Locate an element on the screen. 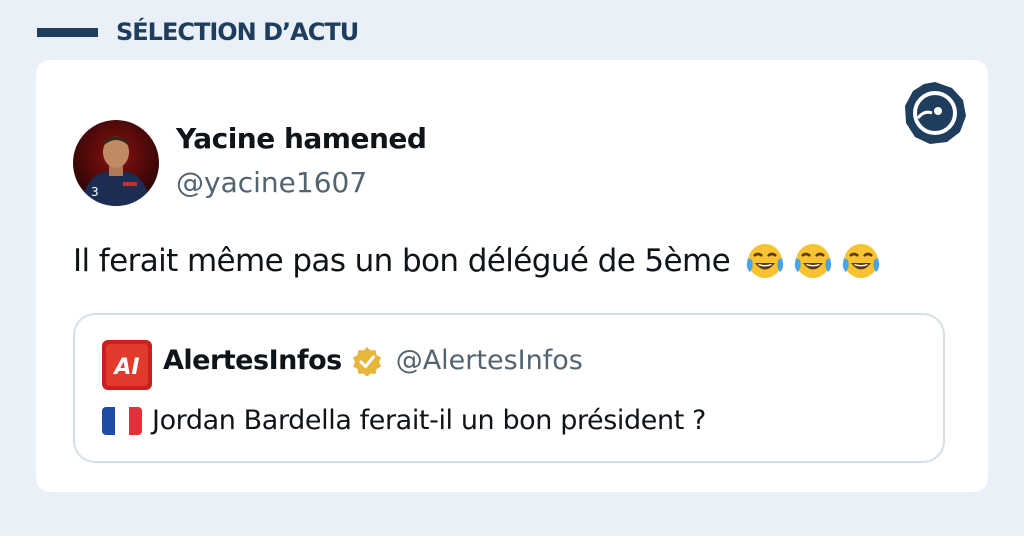 The width and height of the screenshot is (1024, 536). section-header: SÉLECTION D’ACTU is located at coordinates (198, 32).